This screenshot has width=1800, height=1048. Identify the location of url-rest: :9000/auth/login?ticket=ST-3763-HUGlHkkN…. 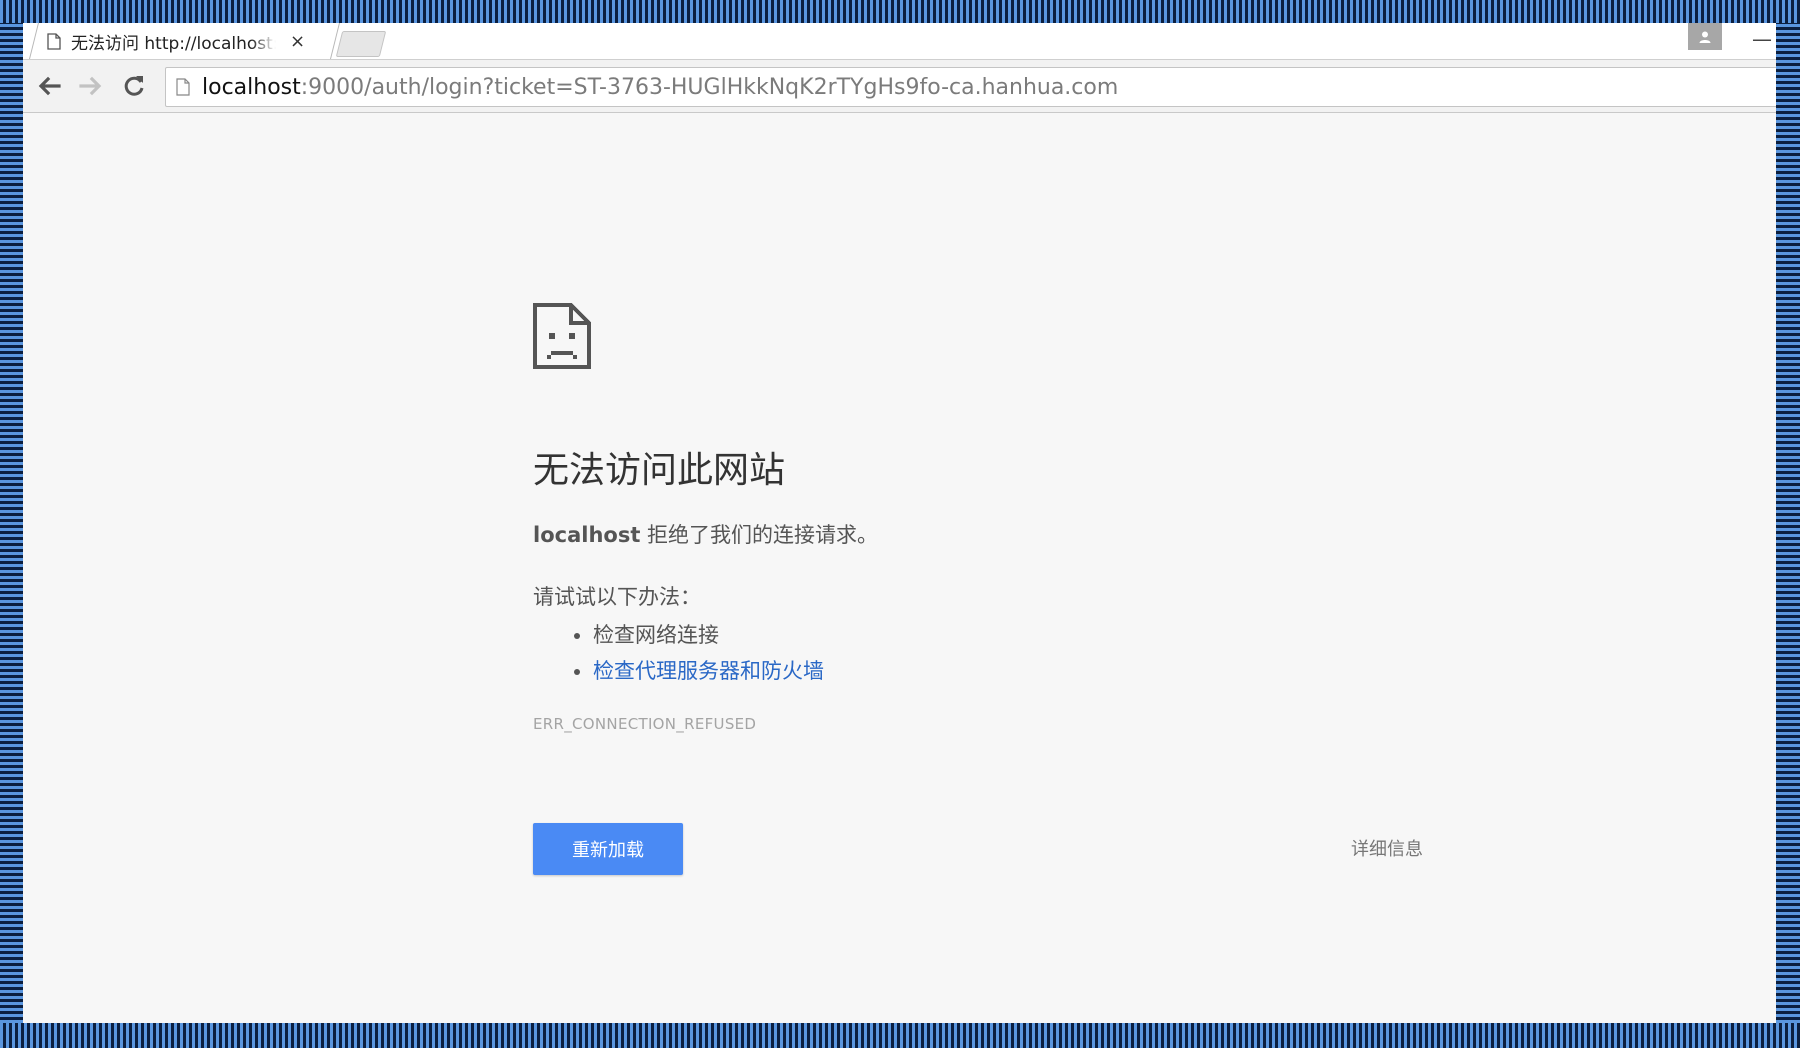
(709, 87).